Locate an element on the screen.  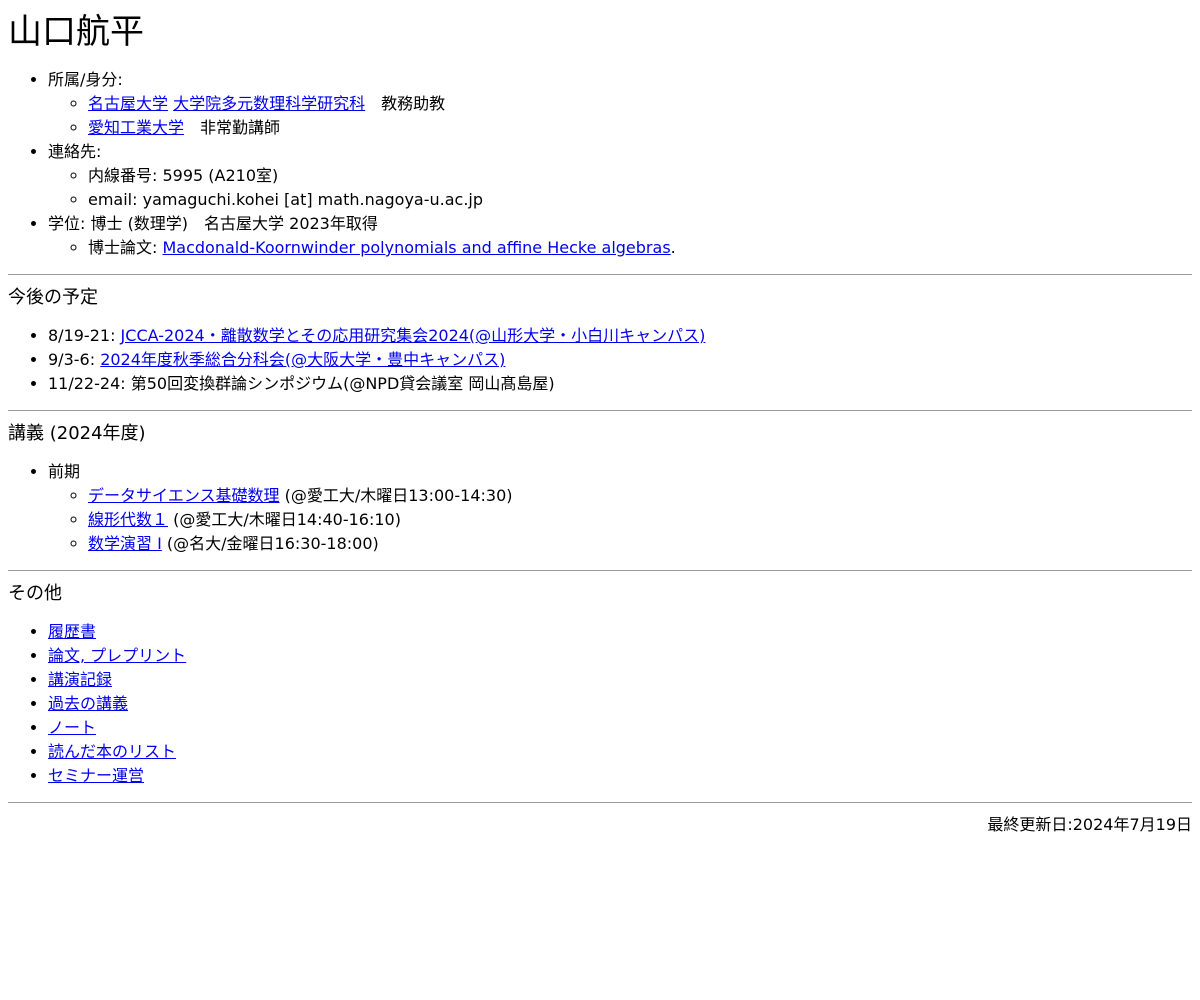
extension-number: 内線番号: 5995 (A210室) is located at coordinates (640, 176).